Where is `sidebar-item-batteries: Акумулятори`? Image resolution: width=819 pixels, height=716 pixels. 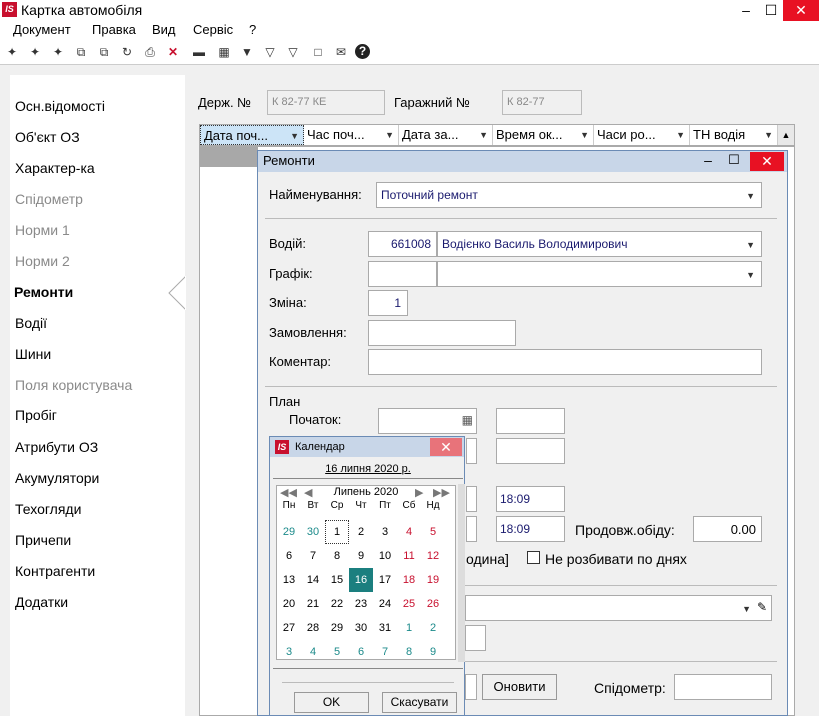 sidebar-item-batteries: Акумулятори is located at coordinates (57, 478).